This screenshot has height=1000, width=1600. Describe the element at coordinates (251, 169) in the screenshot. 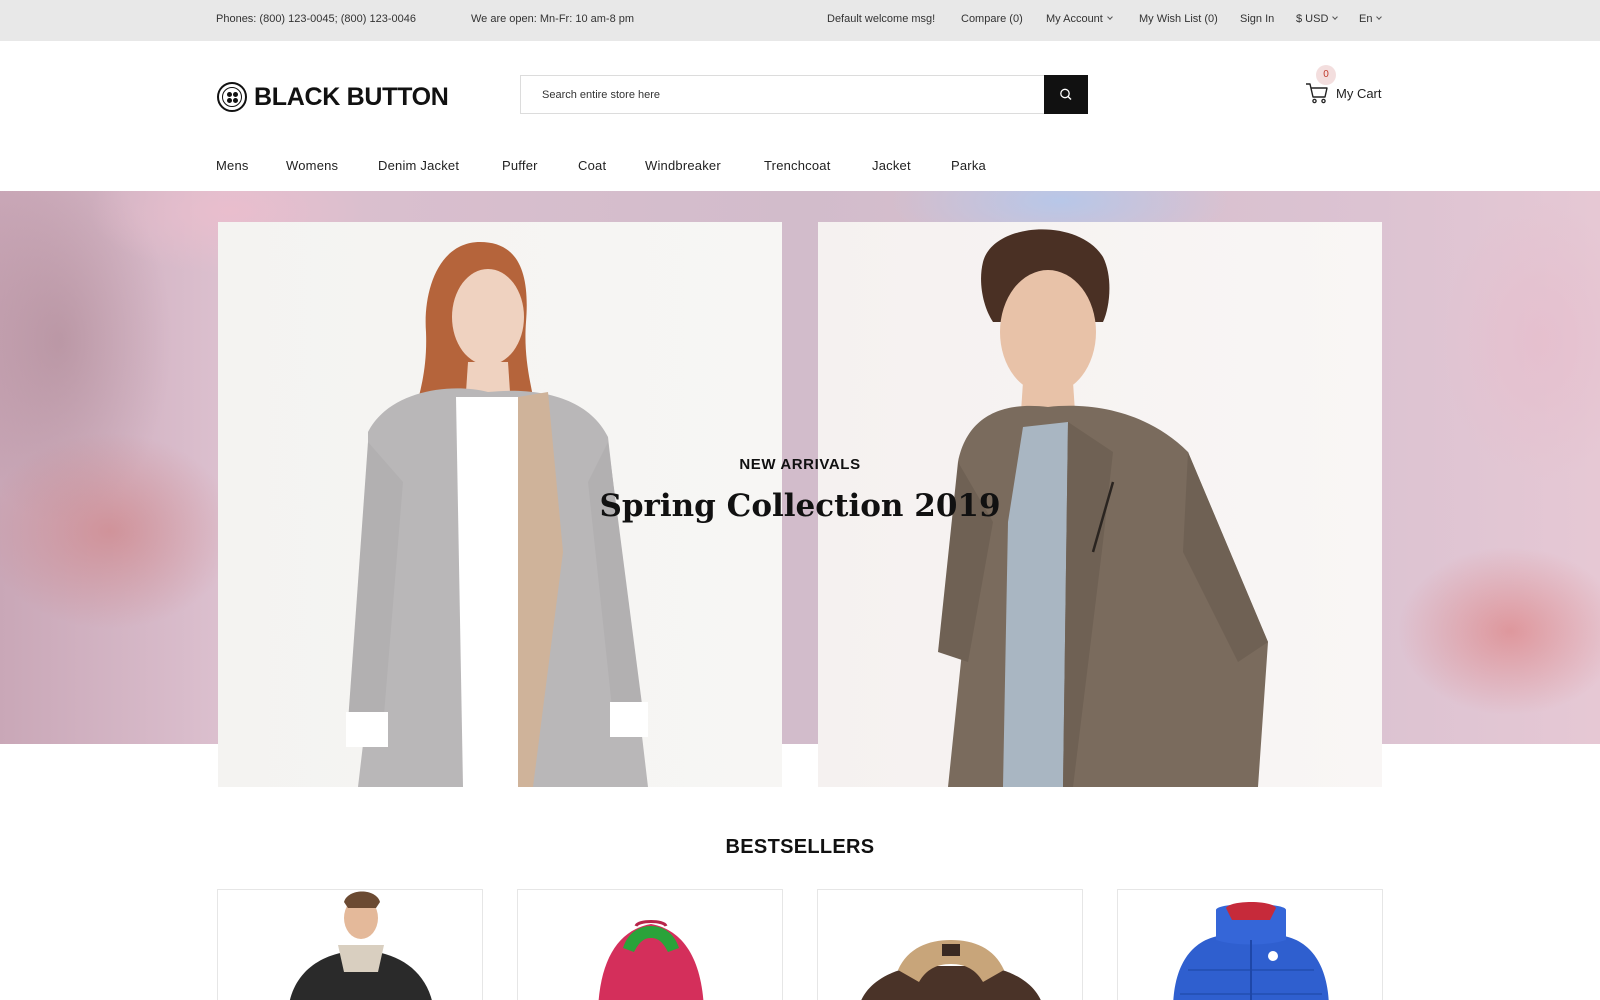

I see `nav-item-mens: Mens` at that location.